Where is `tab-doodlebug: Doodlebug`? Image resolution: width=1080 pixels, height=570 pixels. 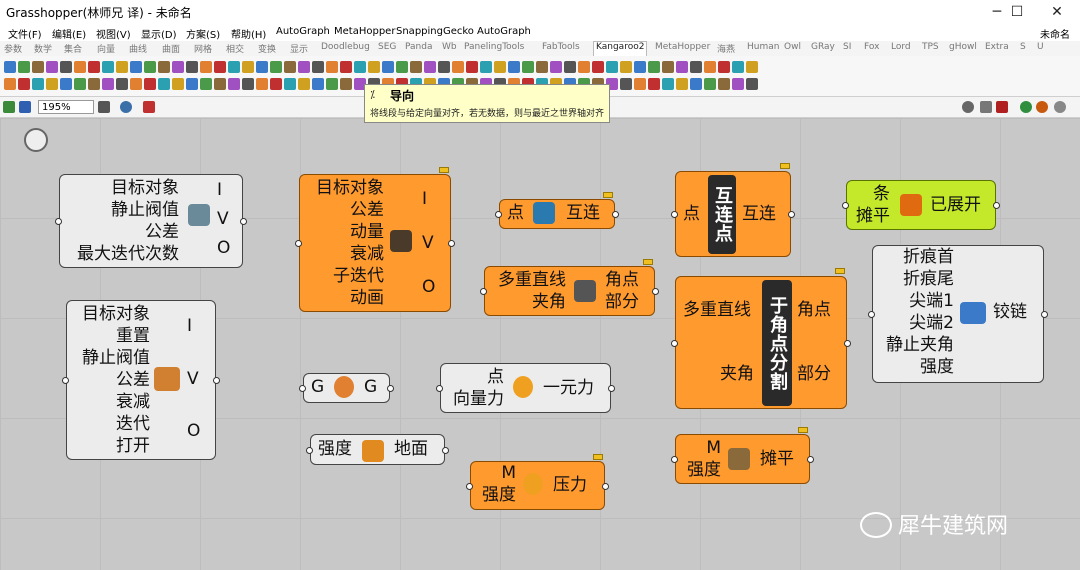 tab-doodlebug: Doodlebug is located at coordinates (345, 47).